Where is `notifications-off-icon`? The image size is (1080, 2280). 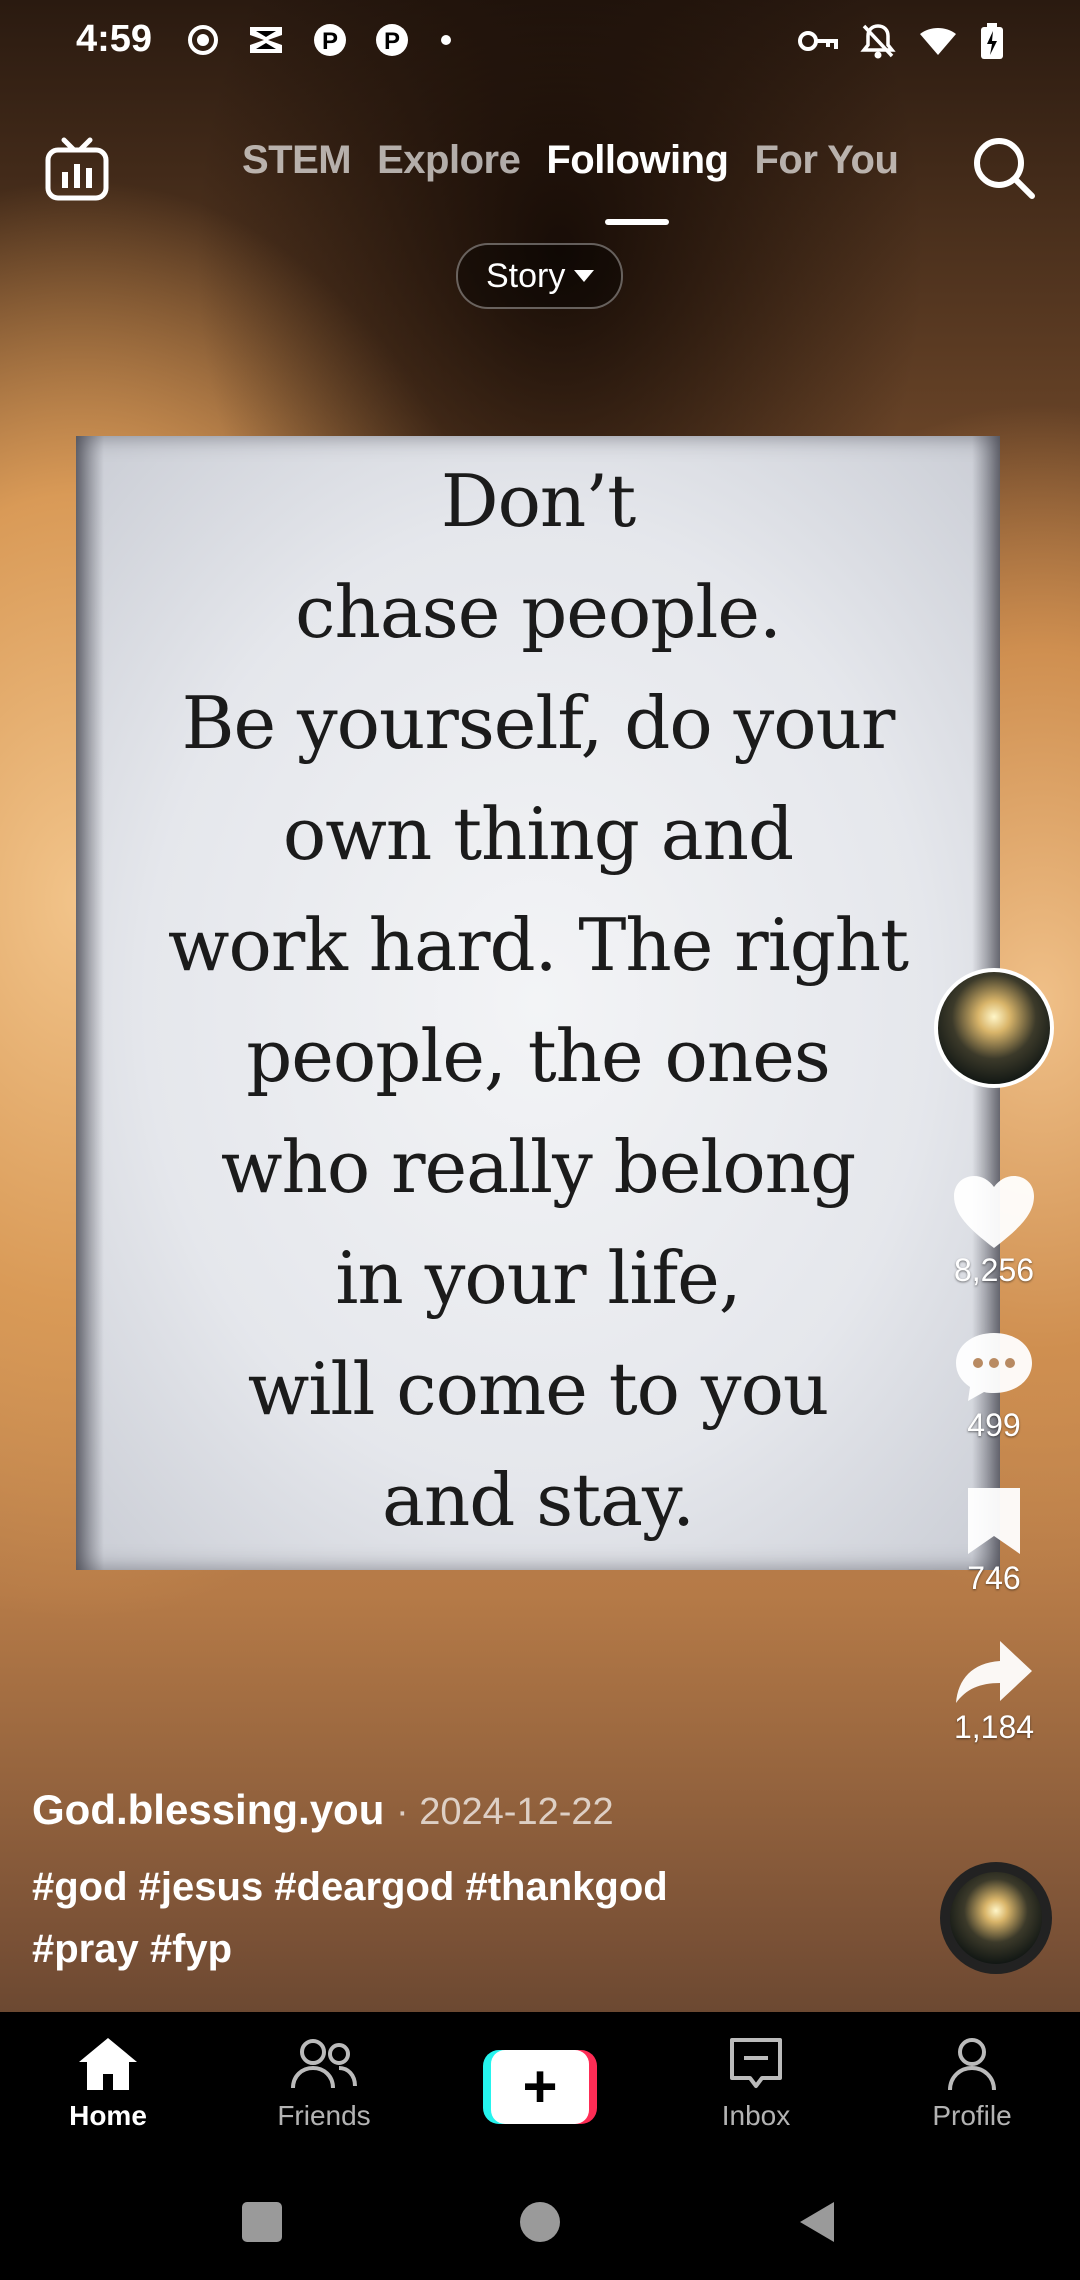 notifications-off-icon is located at coordinates (878, 43).